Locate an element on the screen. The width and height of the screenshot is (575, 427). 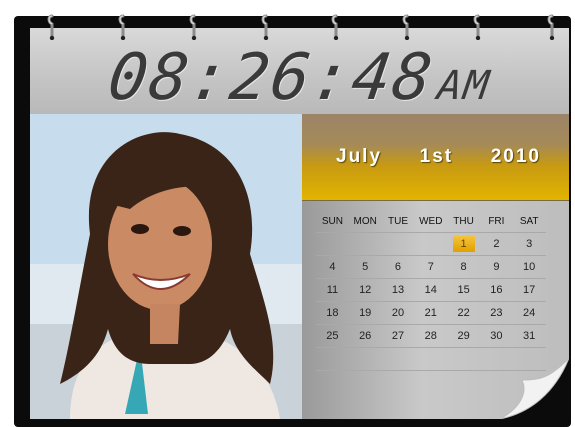
day-number: 5 is located at coordinates (365, 267).